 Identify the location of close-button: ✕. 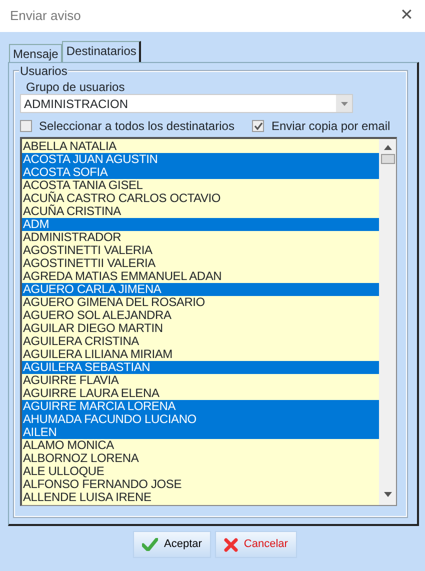
(406, 16).